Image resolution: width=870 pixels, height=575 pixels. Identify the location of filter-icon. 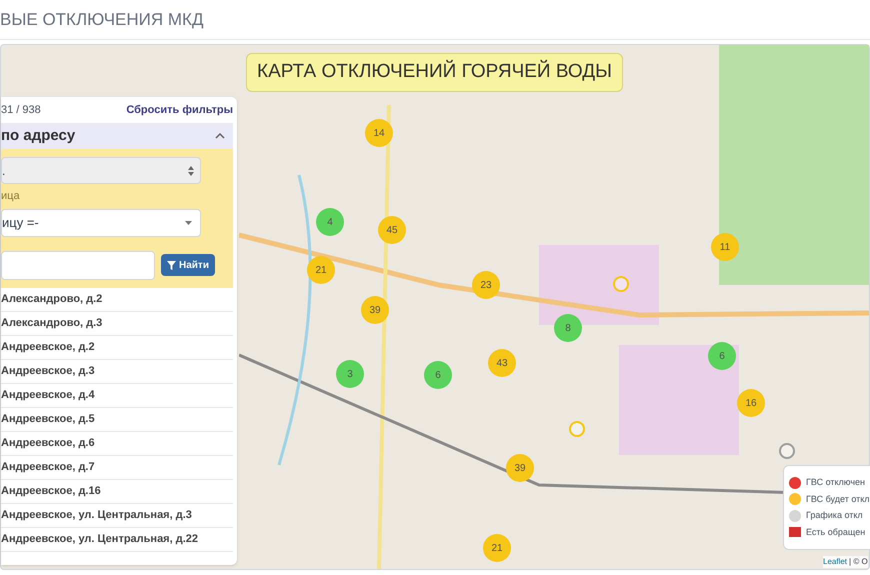
(171, 265).